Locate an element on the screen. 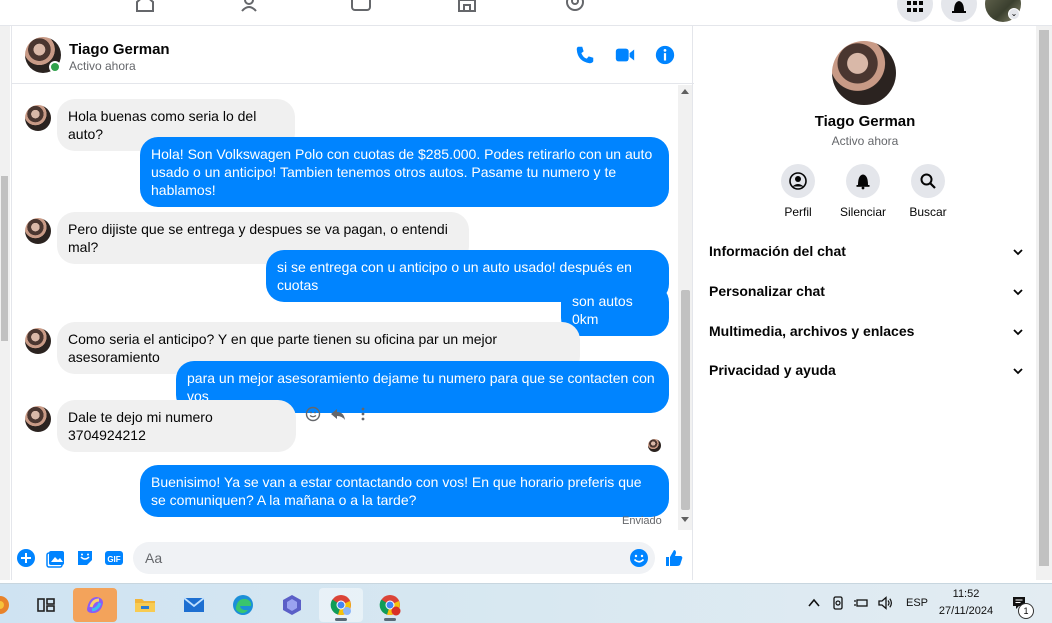 Image resolution: width=1052 pixels, height=623 pixels. search-icon is located at coordinates (928, 181).